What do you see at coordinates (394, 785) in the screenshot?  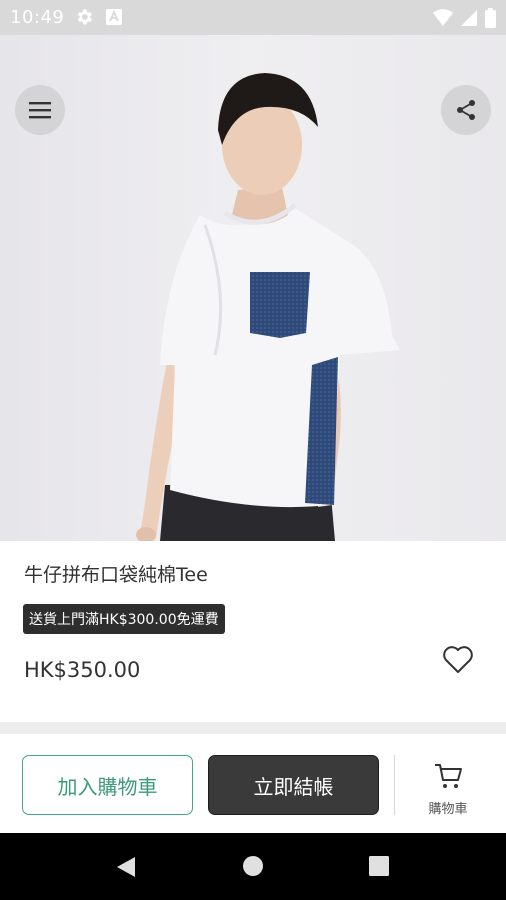 I see `action-divider` at bounding box center [394, 785].